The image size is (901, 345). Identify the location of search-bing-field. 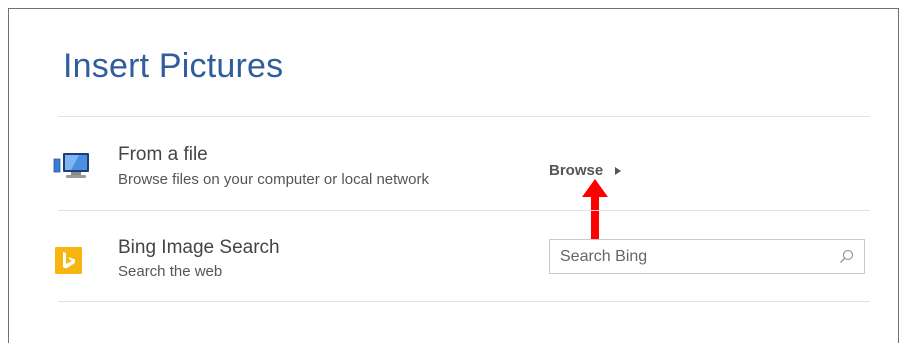
(707, 256).